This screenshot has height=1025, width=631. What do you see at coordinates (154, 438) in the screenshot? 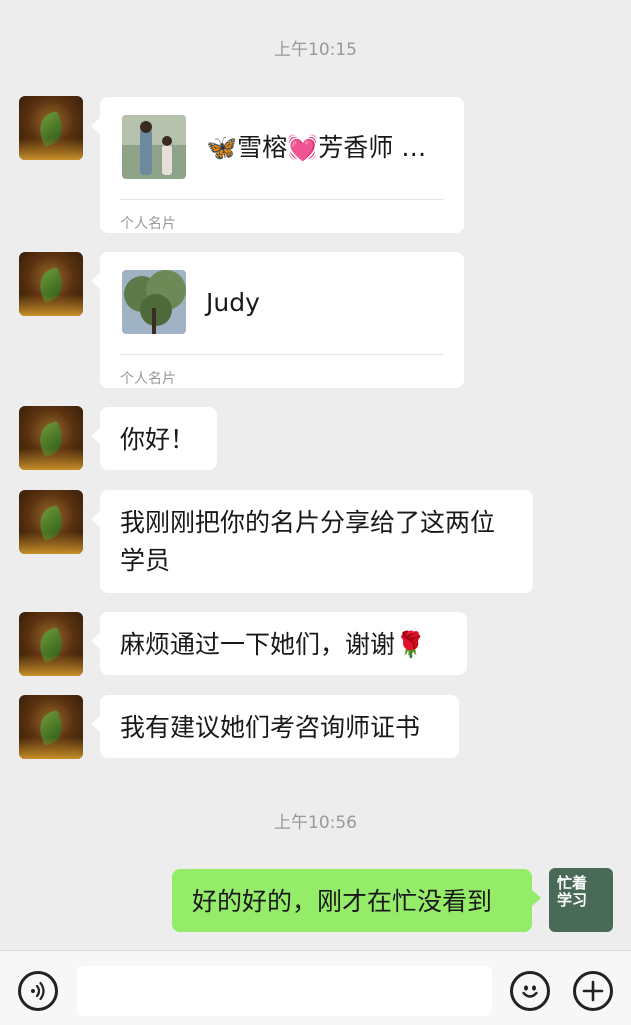
I see `text-message: 你好！` at bounding box center [154, 438].